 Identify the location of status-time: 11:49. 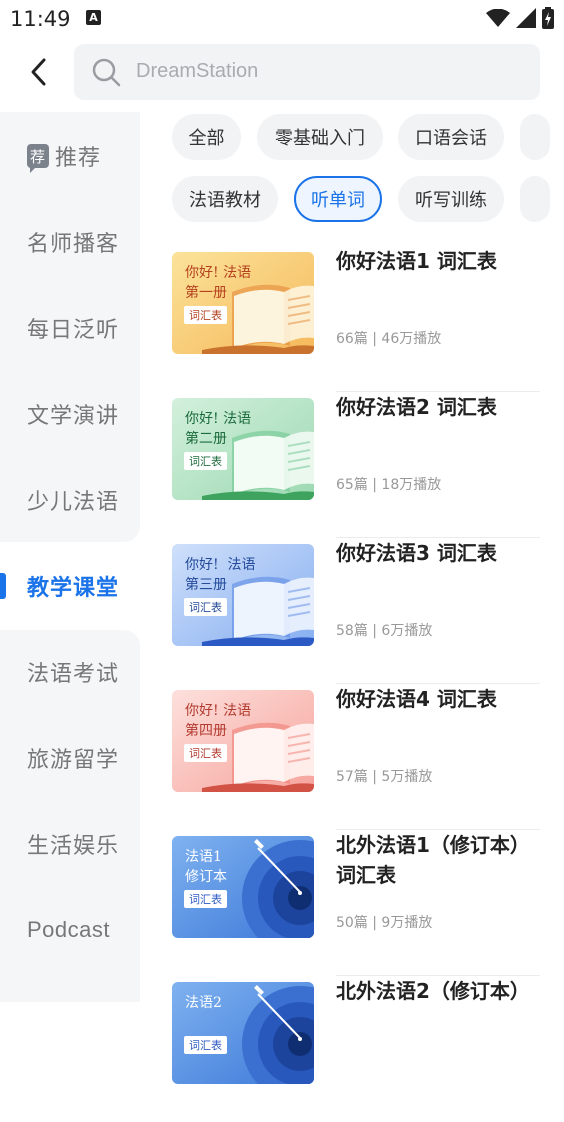
(40, 19).